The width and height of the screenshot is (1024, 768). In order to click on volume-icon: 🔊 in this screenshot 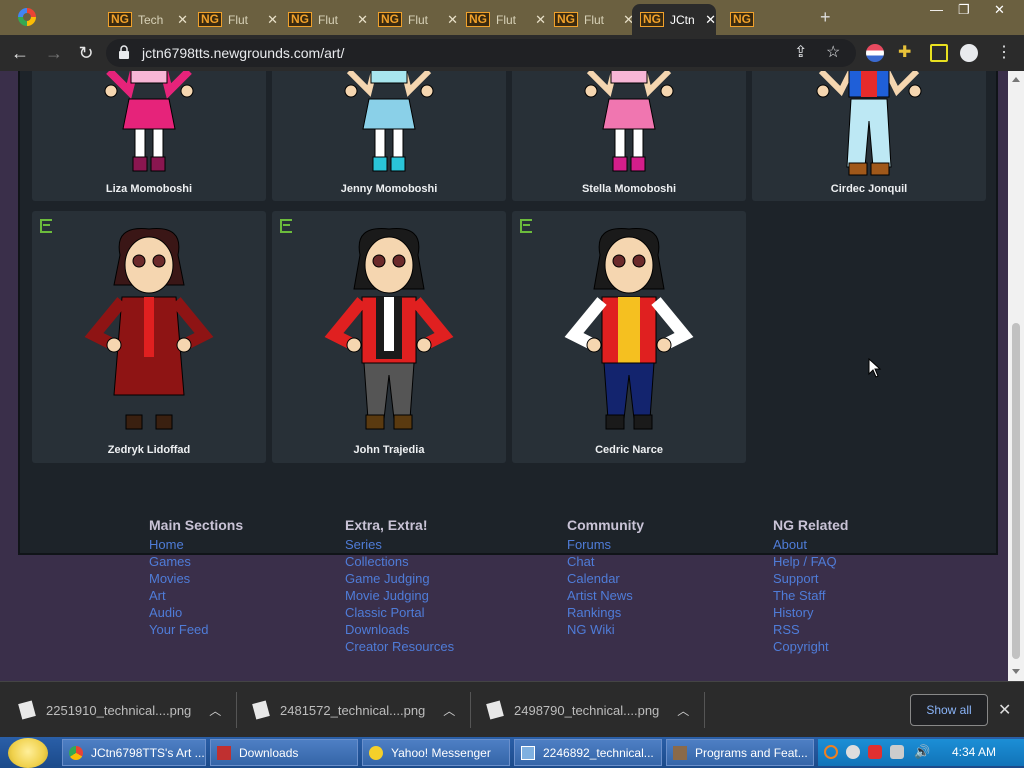, I will do `click(922, 752)`.